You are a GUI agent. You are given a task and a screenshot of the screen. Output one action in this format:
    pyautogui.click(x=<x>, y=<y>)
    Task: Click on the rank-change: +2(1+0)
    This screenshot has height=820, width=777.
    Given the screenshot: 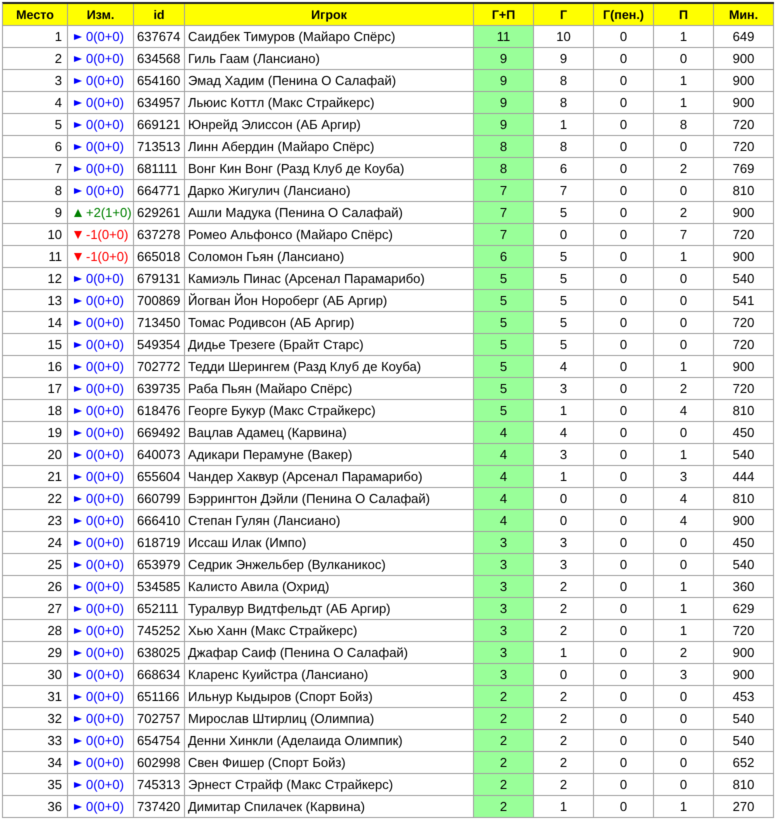 What is the action you would take?
    pyautogui.click(x=109, y=212)
    